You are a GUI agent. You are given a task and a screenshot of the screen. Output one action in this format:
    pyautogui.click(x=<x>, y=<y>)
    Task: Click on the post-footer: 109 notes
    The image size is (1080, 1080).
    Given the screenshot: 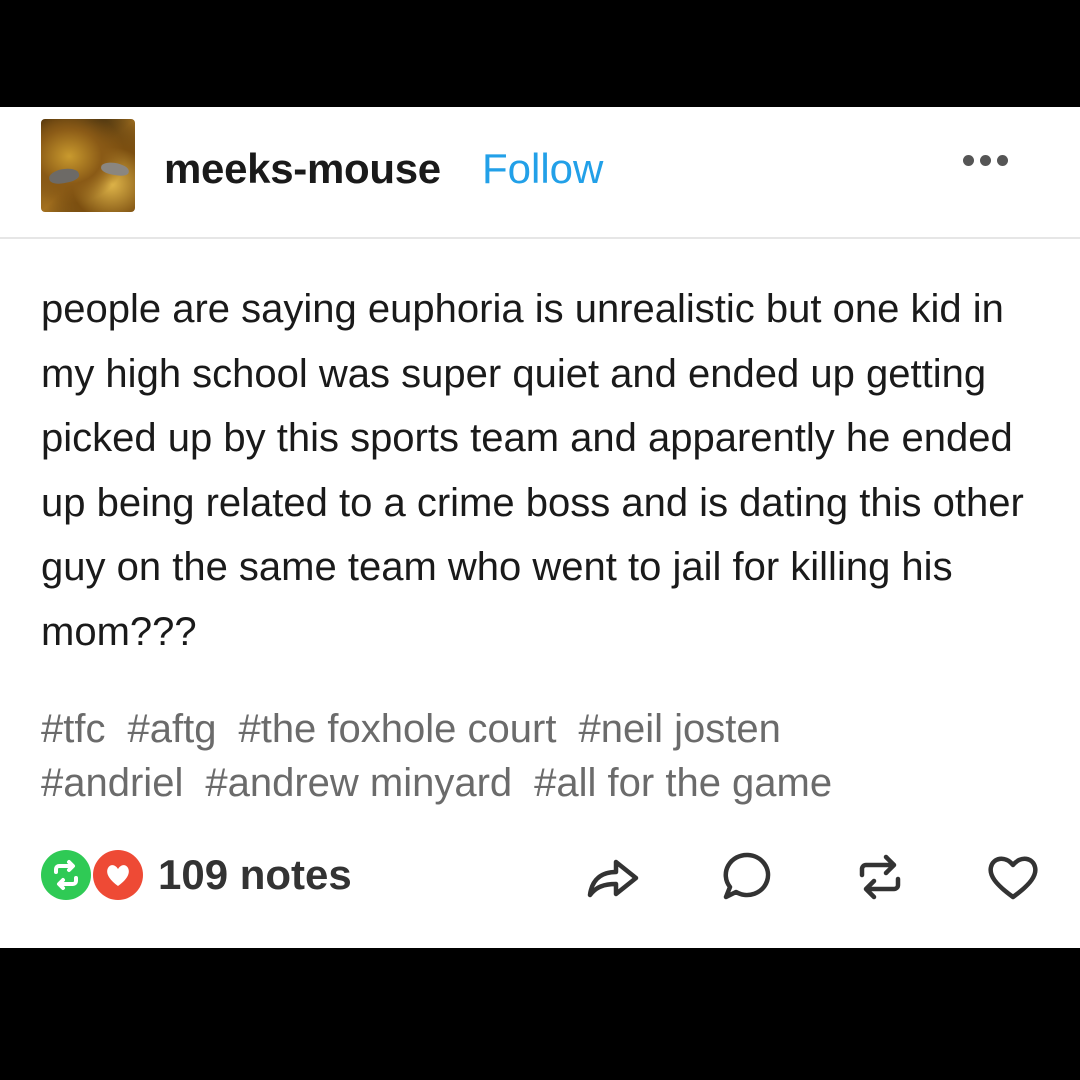 What is the action you would take?
    pyautogui.click(x=540, y=877)
    